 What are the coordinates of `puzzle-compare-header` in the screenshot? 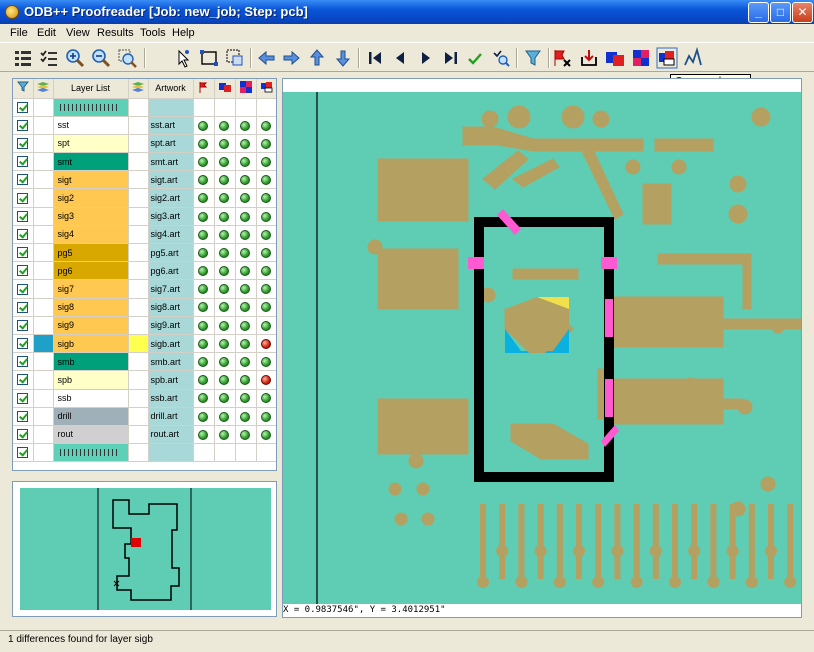 It's located at (246, 89).